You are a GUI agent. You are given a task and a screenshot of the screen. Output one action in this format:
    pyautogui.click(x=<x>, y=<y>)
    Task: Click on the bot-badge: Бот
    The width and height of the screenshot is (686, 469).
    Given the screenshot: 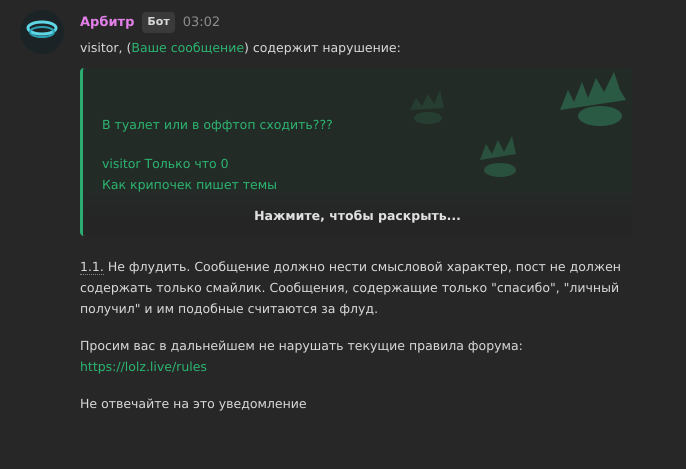 What is the action you would take?
    pyautogui.click(x=158, y=22)
    